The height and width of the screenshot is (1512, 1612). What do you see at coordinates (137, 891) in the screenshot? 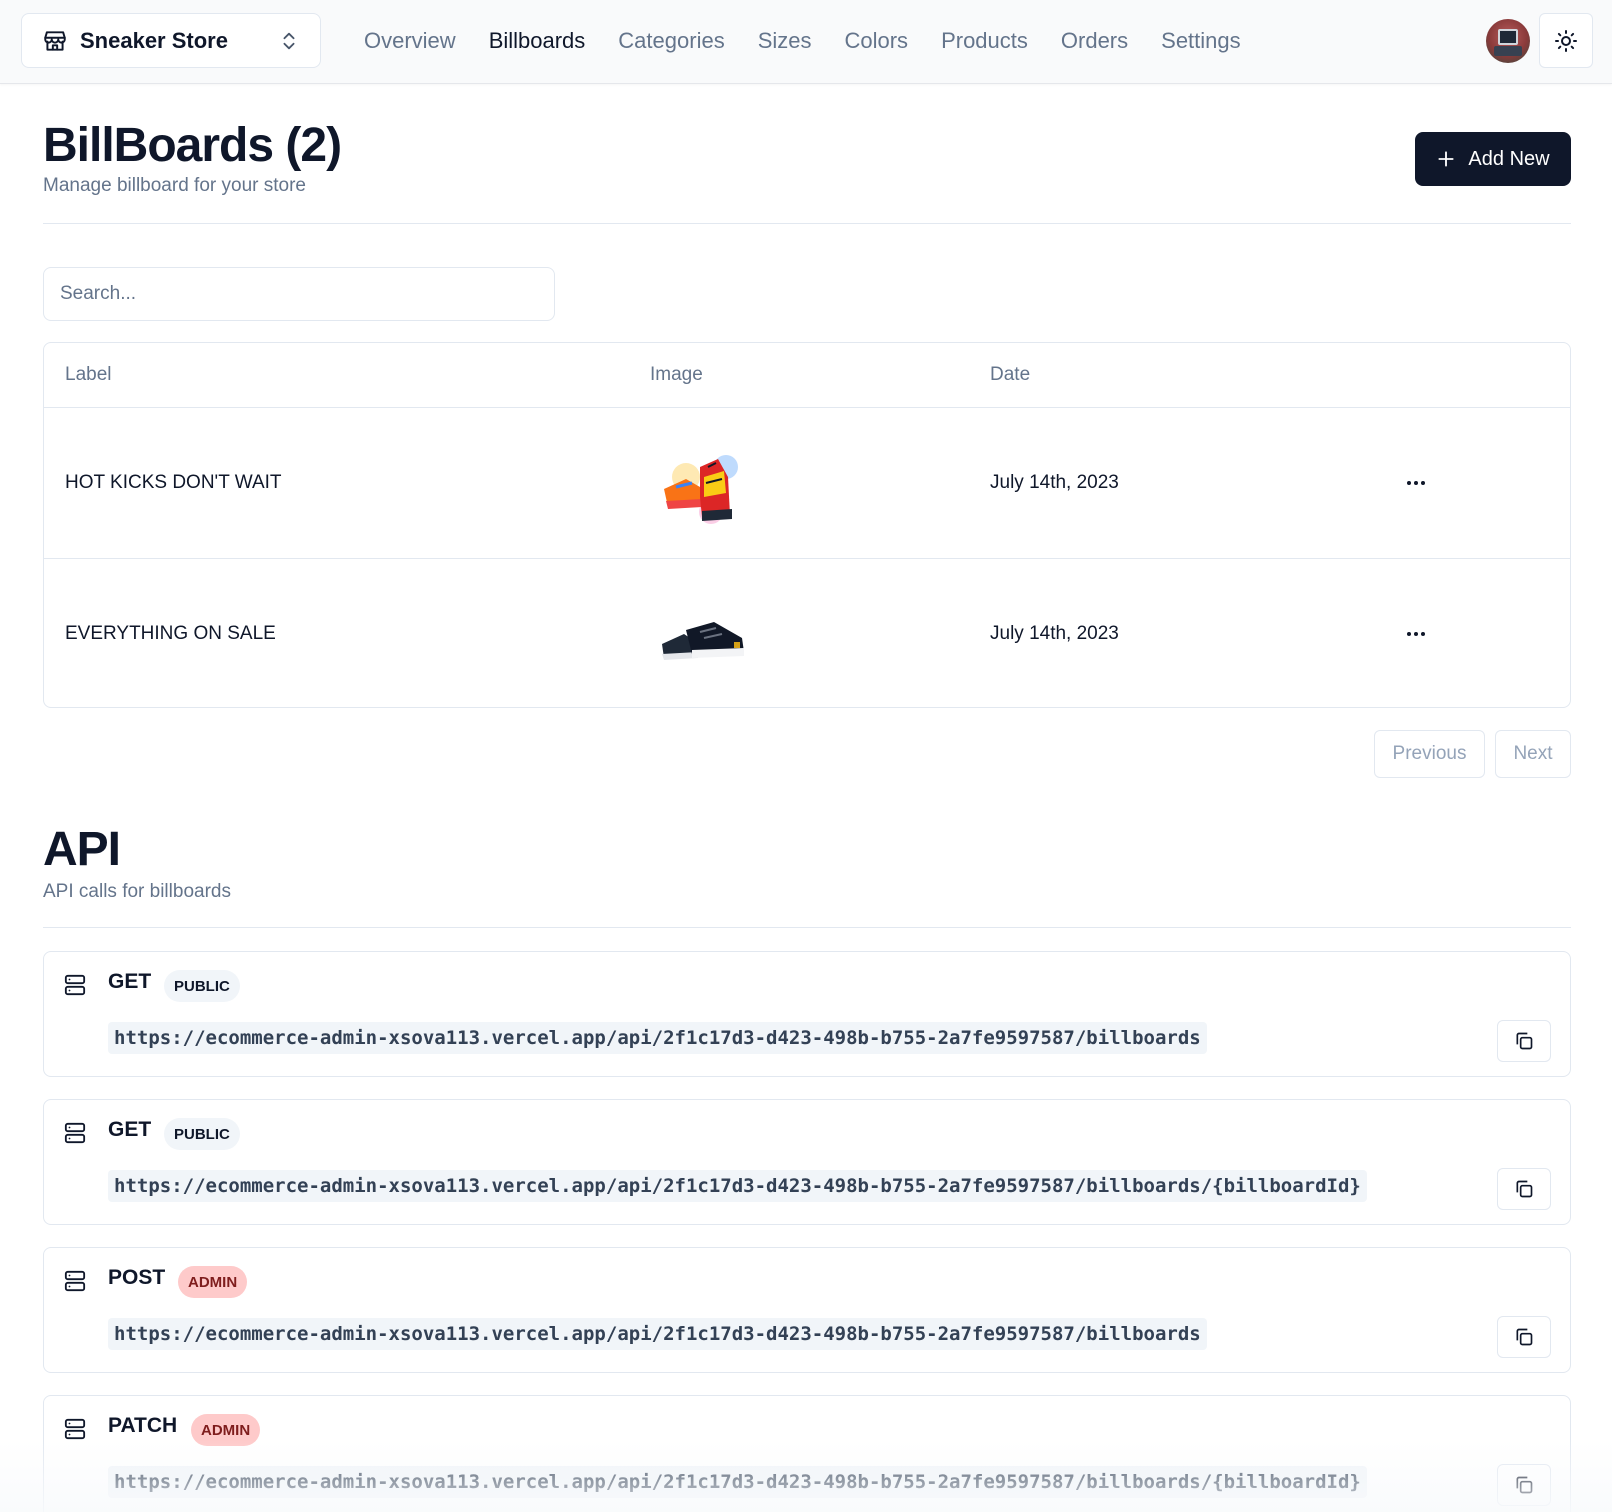
I see `api-section-subtitle: API calls for billboards` at bounding box center [137, 891].